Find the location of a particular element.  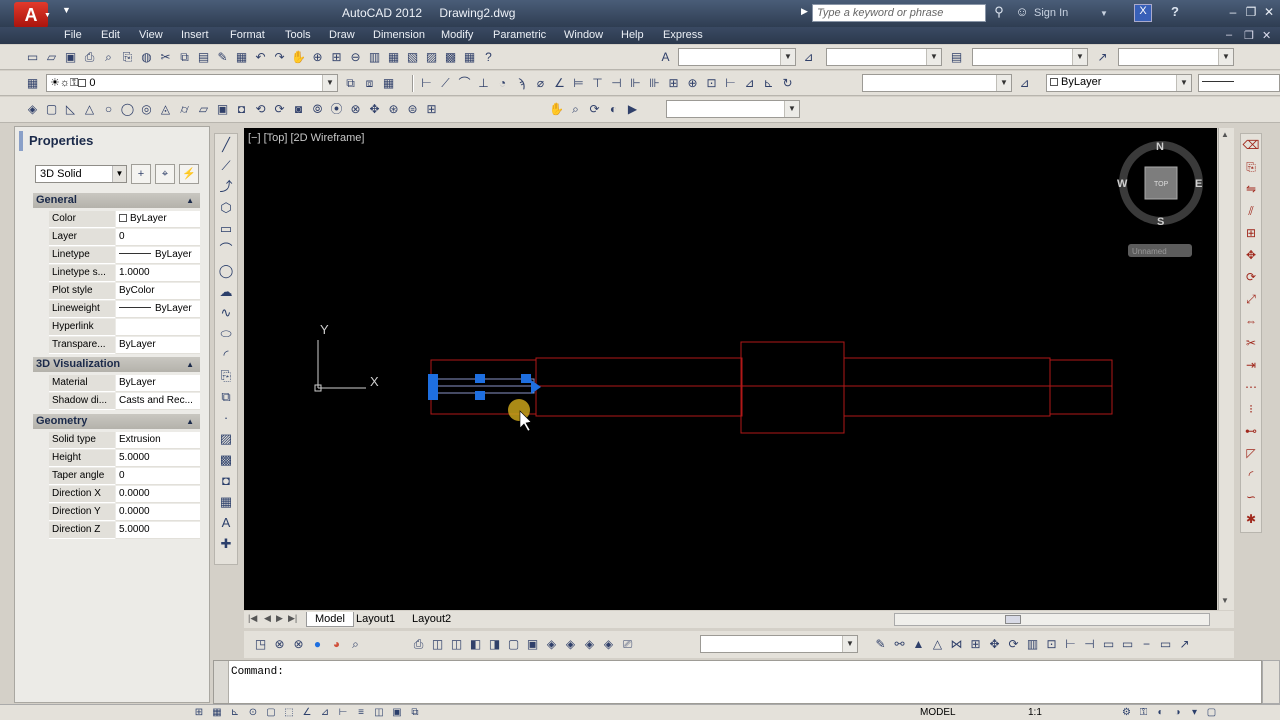

pan-nav-icon: ✋ is located at coordinates (556, 109).